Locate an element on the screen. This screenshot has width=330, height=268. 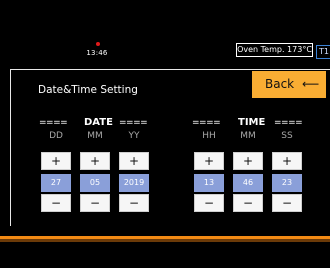
second-label: SS is located at coordinates (287, 136).